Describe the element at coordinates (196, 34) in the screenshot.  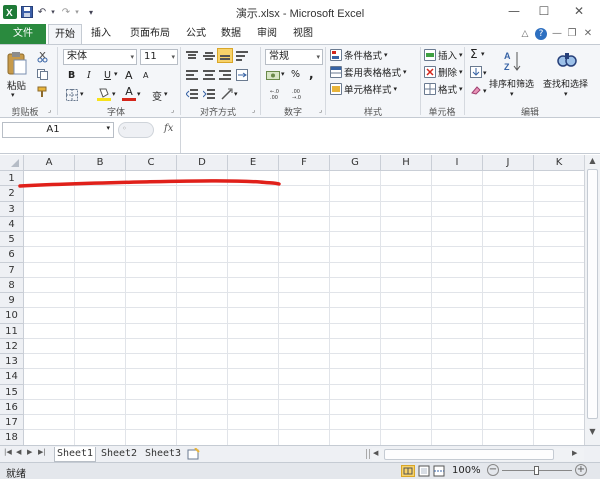
I see `tab-formulas: 公式` at that location.